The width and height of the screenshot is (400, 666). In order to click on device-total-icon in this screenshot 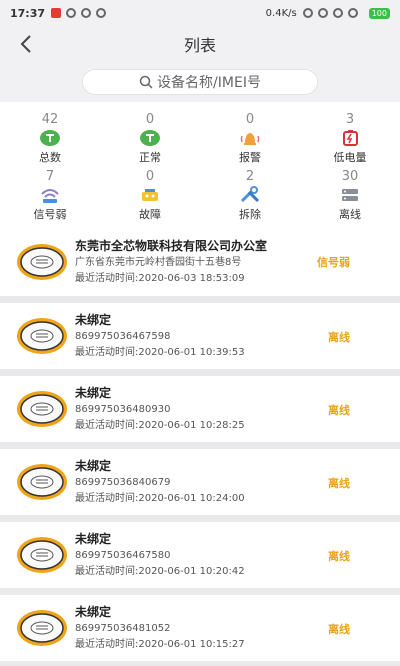, I will do `click(50, 138)`.